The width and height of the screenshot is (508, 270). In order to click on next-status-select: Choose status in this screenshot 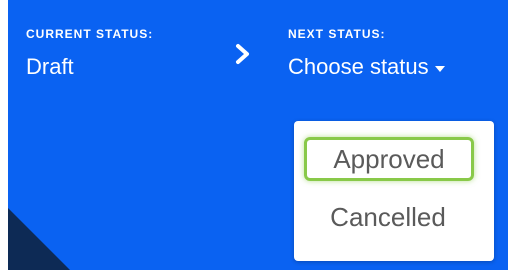, I will do `click(366, 67)`.